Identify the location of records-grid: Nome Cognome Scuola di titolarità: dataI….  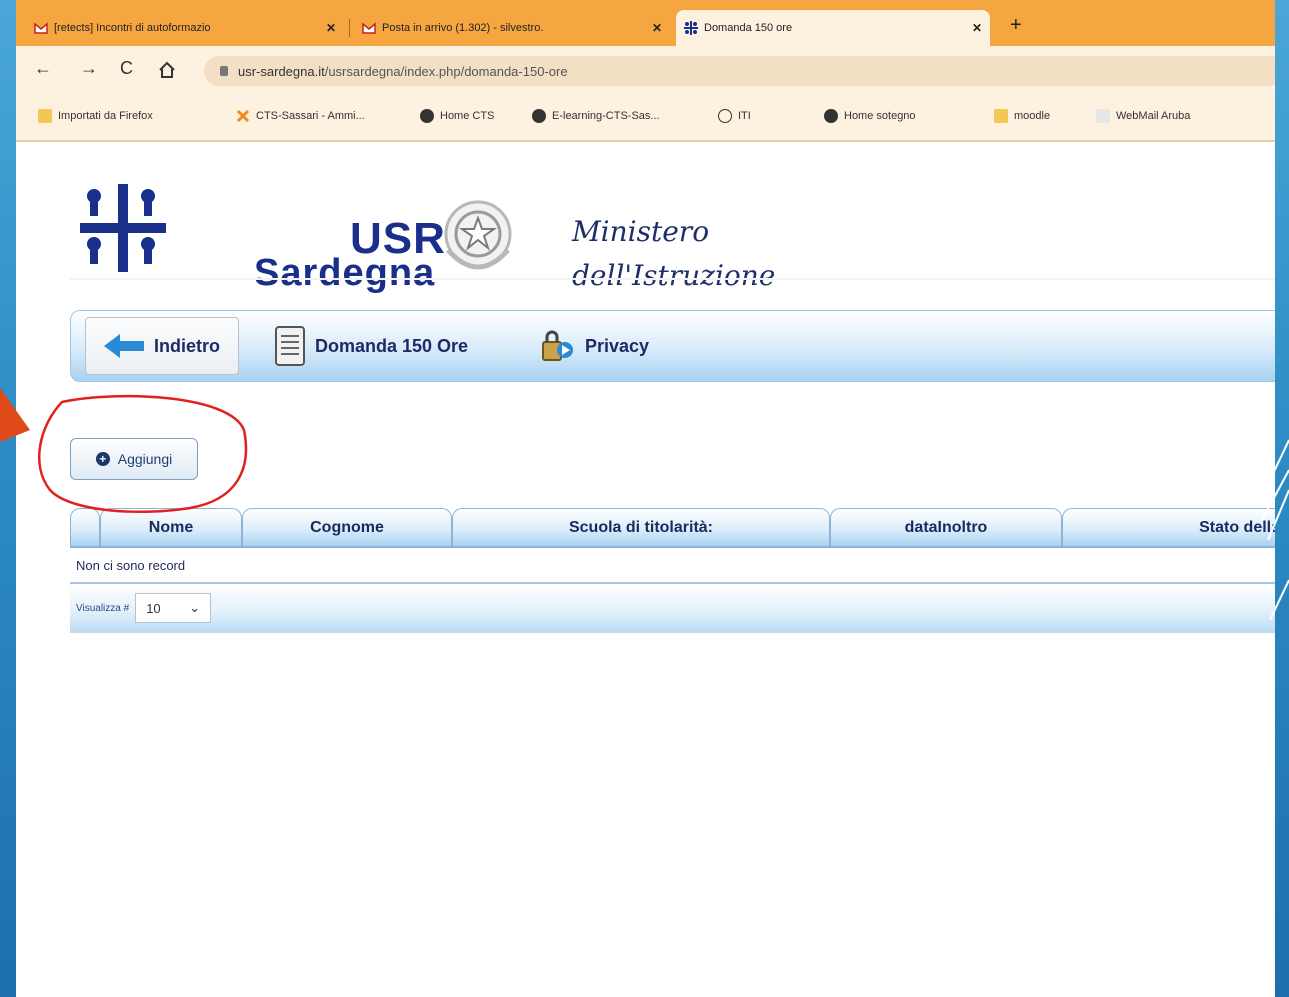
(672, 570).